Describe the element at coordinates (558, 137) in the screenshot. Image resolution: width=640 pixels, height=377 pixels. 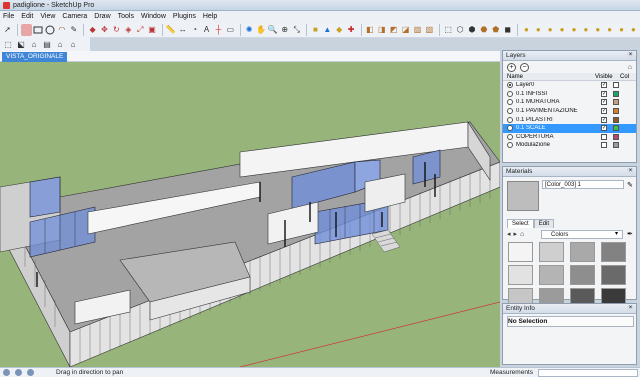
I see `layer-name: COPERTURA` at that location.